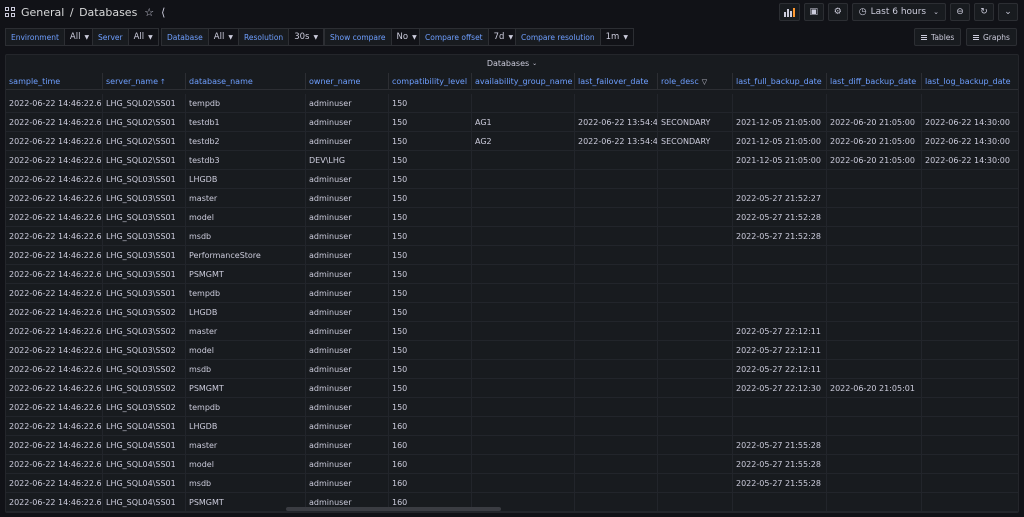  Describe the element at coordinates (149, 12) in the screenshot. I see `star-icon: ☆` at that location.